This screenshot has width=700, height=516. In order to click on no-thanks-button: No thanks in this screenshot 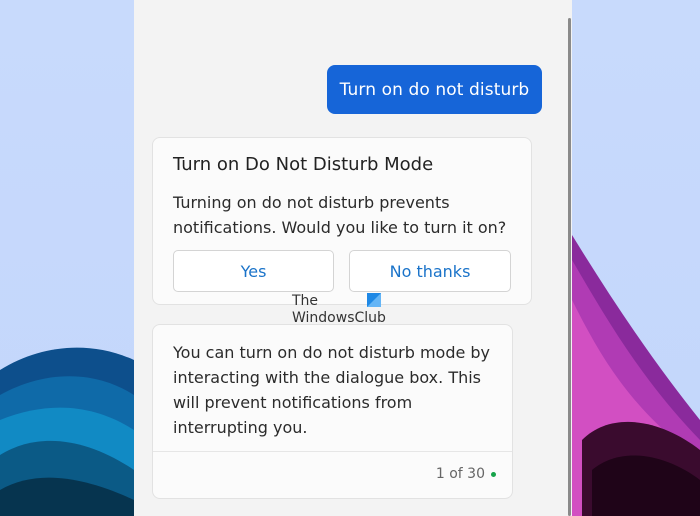, I will do `click(430, 271)`.